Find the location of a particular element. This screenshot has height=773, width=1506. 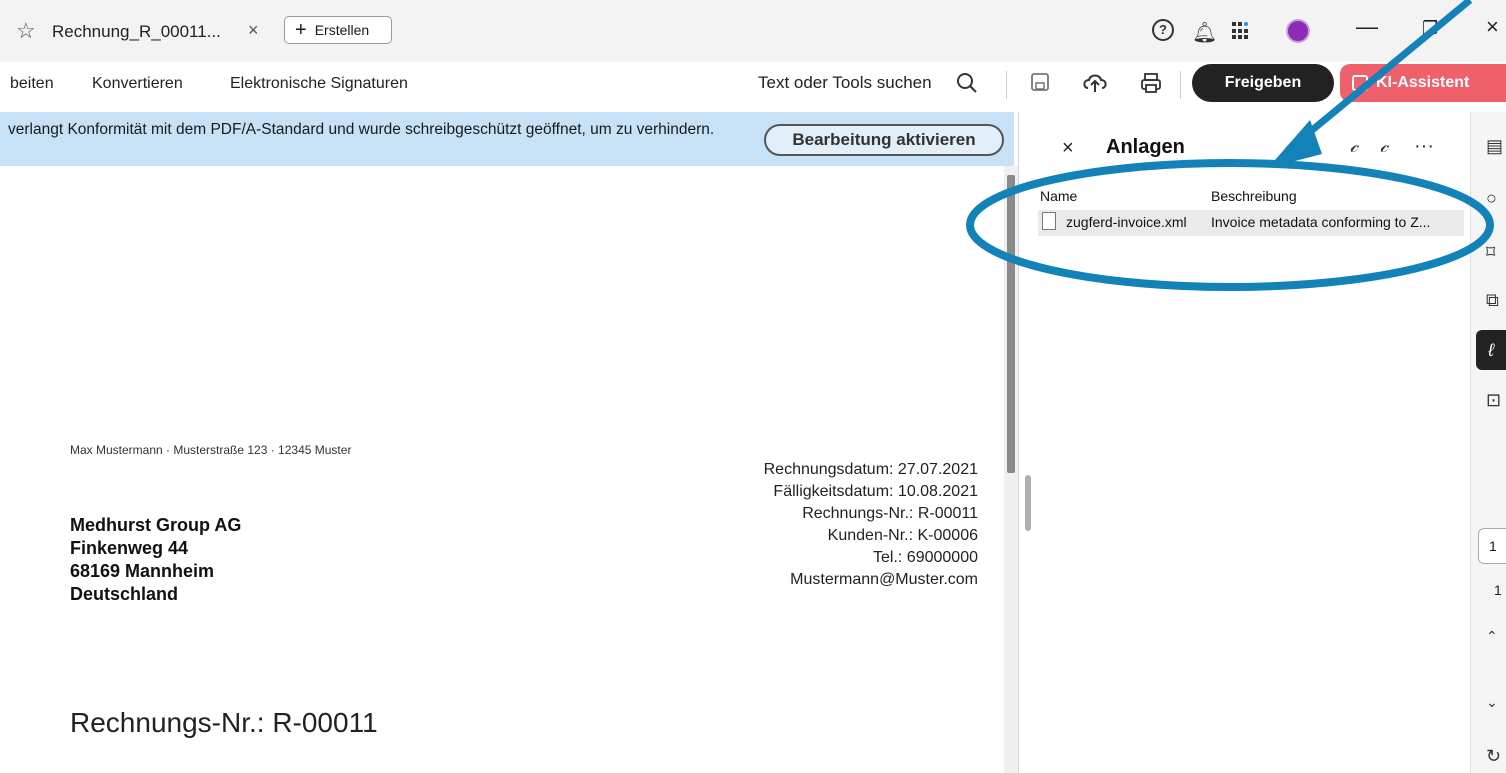

invoice-date: Rechnungsdatum: 27.07.2021 is located at coordinates (870, 469).